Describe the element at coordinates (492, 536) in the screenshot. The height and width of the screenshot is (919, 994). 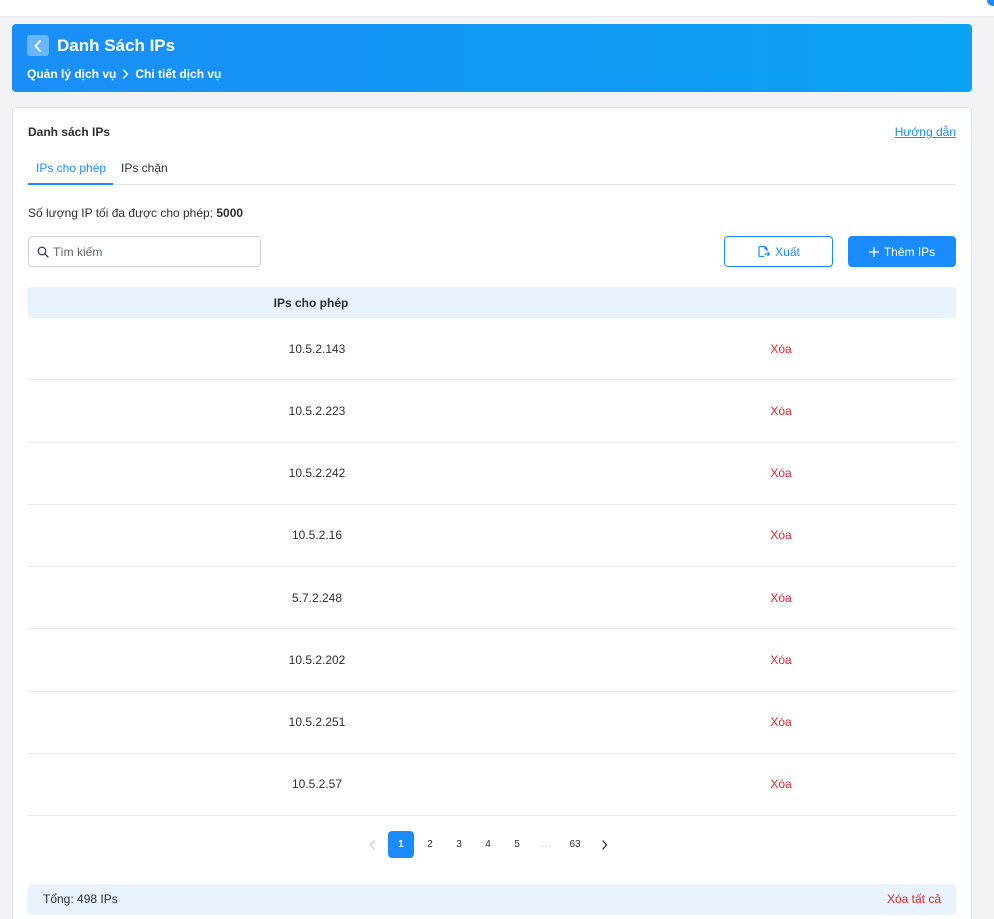
I see `table-row: 10.5.2.16 Xóa` at that location.